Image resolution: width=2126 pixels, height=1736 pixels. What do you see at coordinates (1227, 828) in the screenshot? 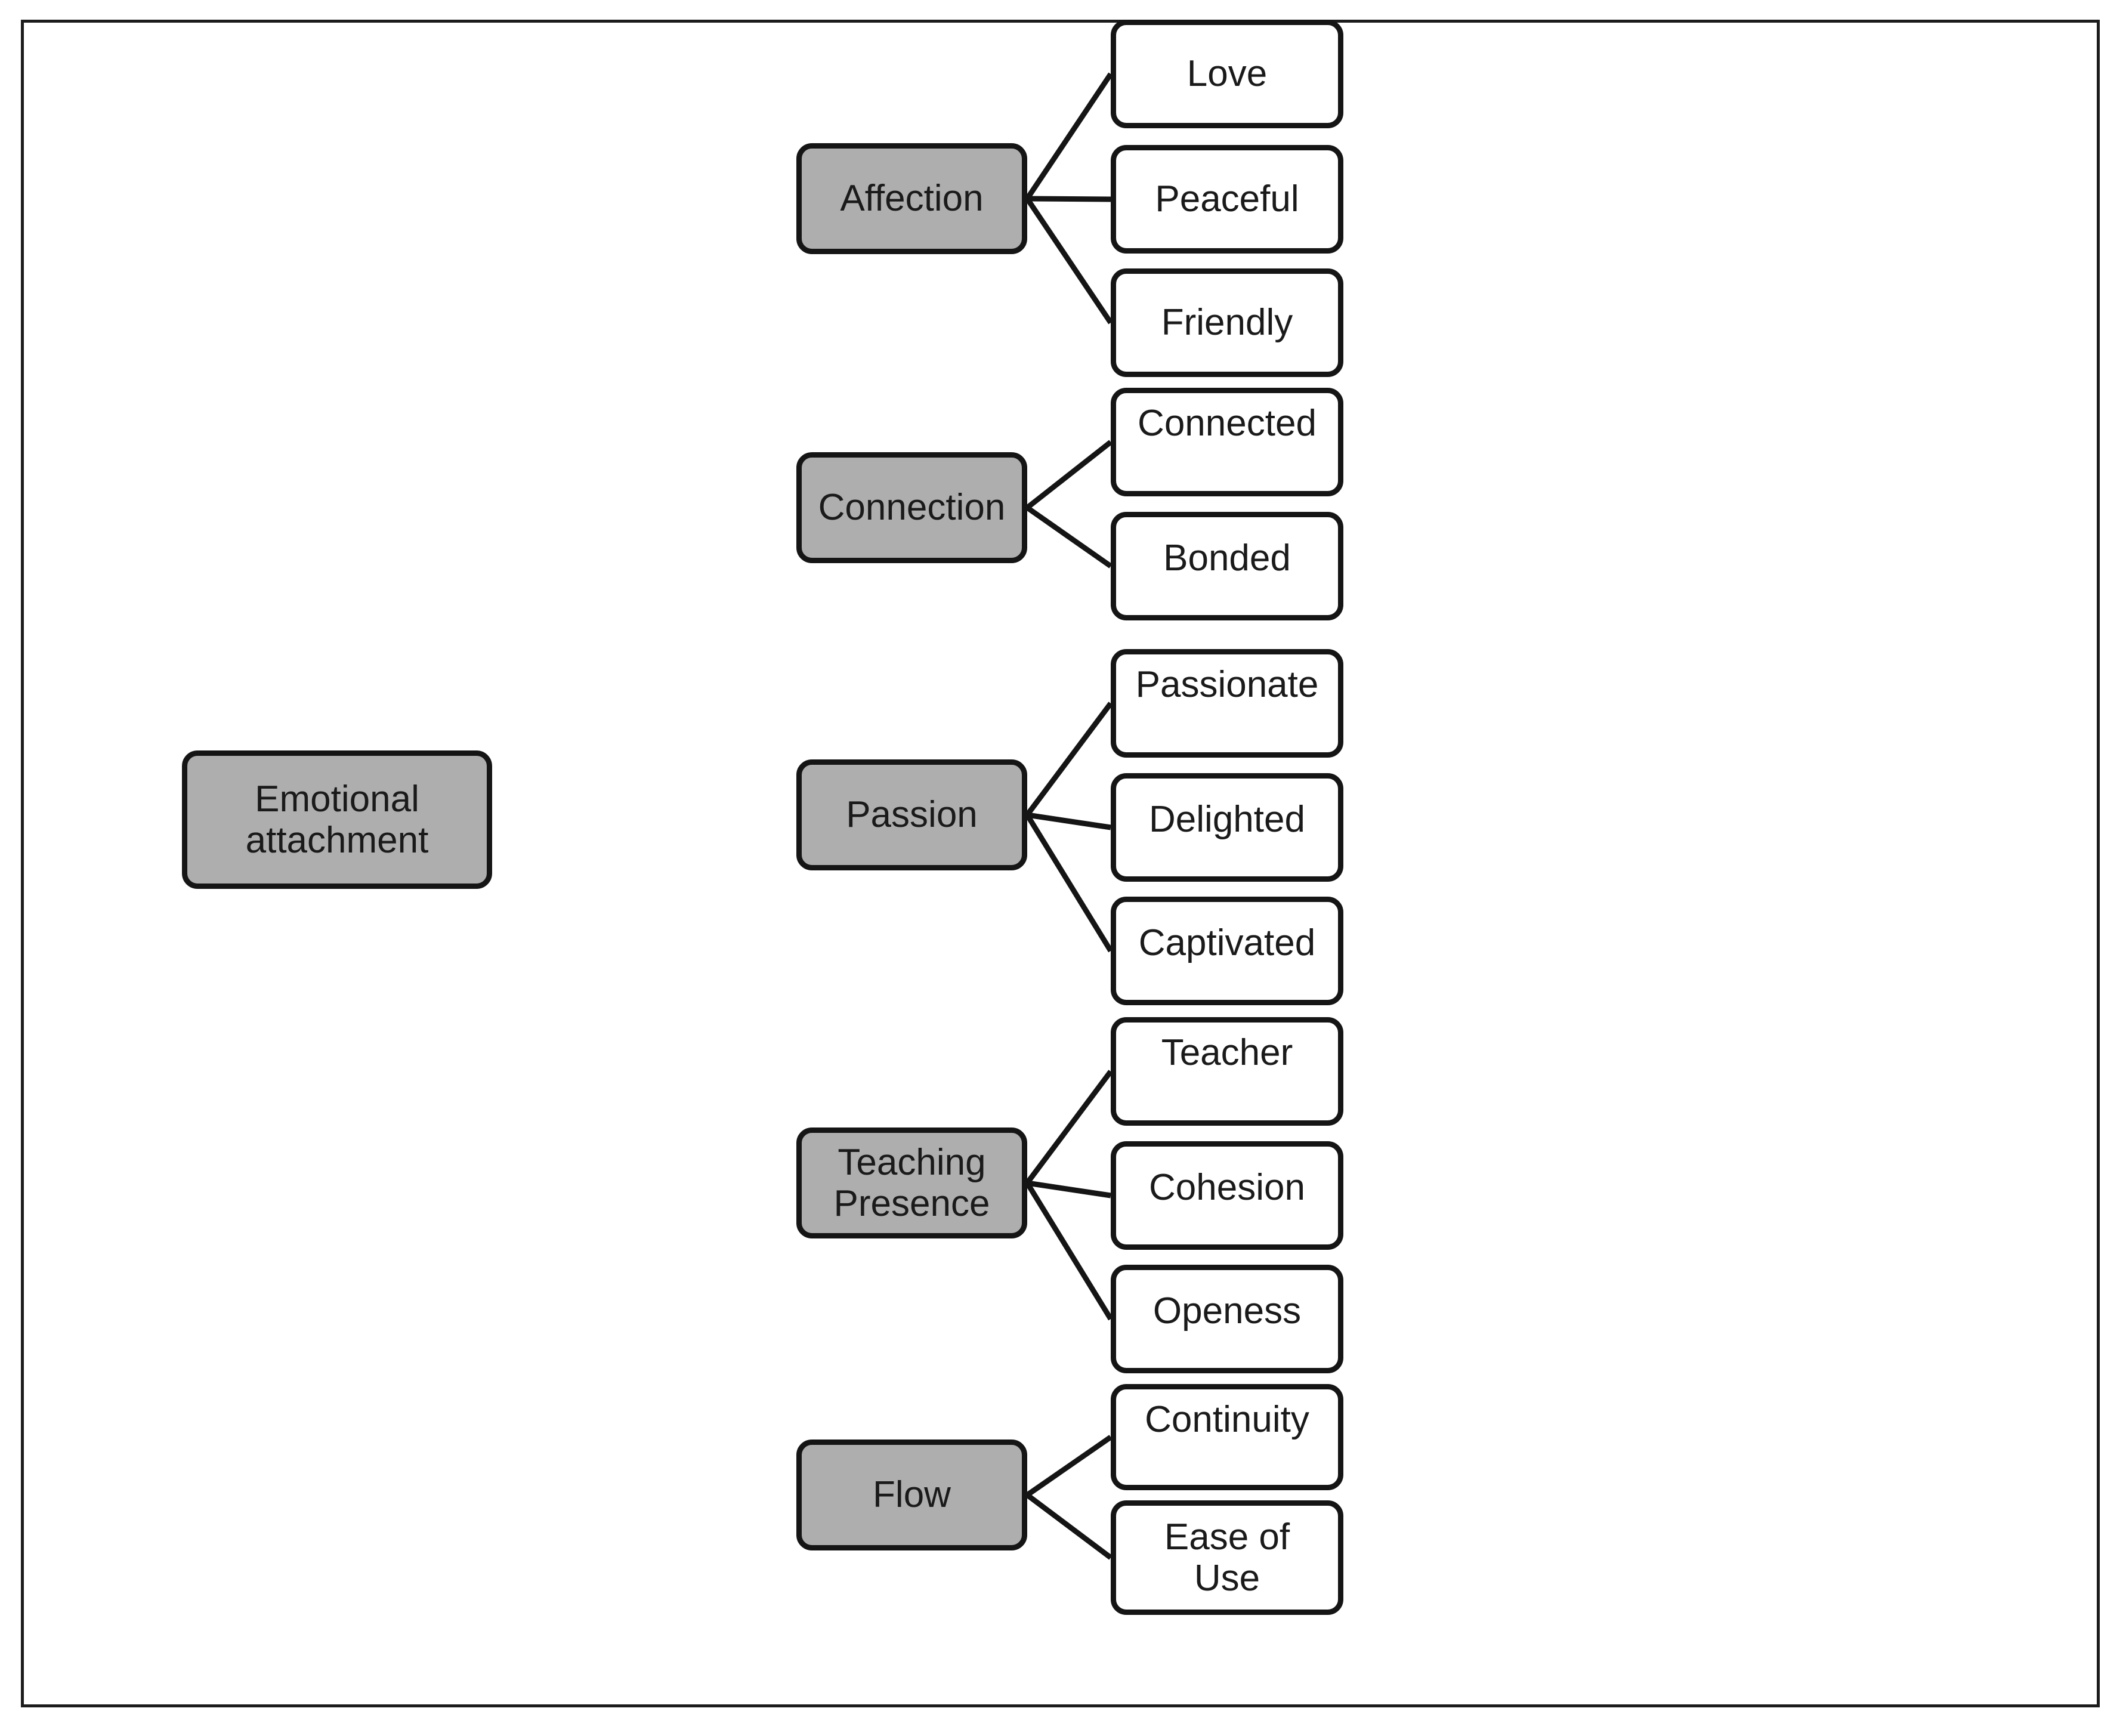
I see `leaf-node-delighted: Delighted` at bounding box center [1227, 828].